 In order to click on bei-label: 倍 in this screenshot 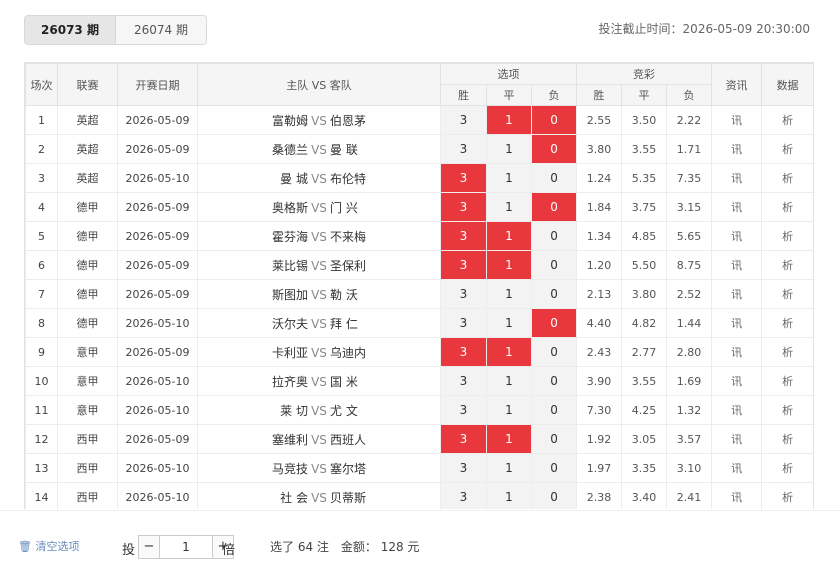, I will do `click(229, 550)`.